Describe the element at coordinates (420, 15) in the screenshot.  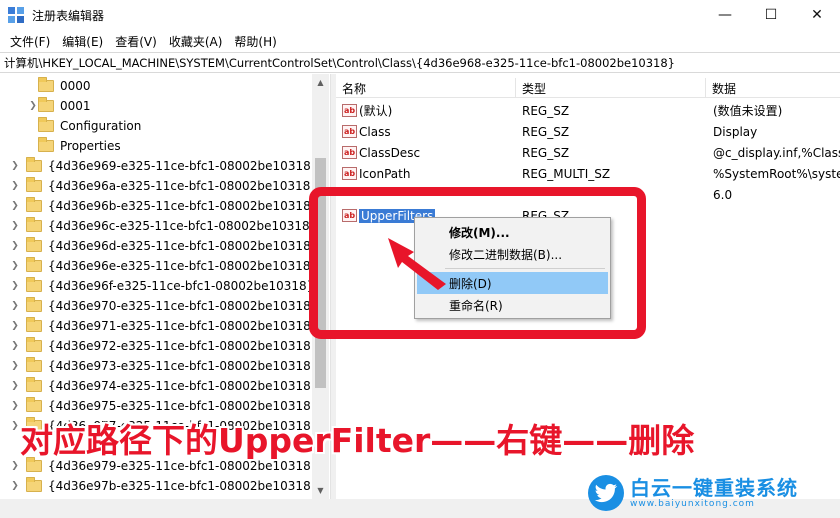
I see `title-bar: 注册表编辑器 — ☐ ✕` at that location.